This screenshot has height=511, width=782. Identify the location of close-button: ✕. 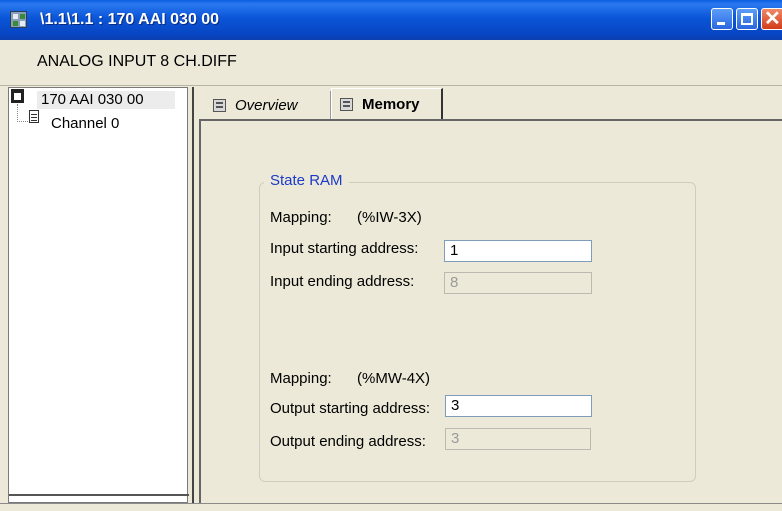
(771, 19).